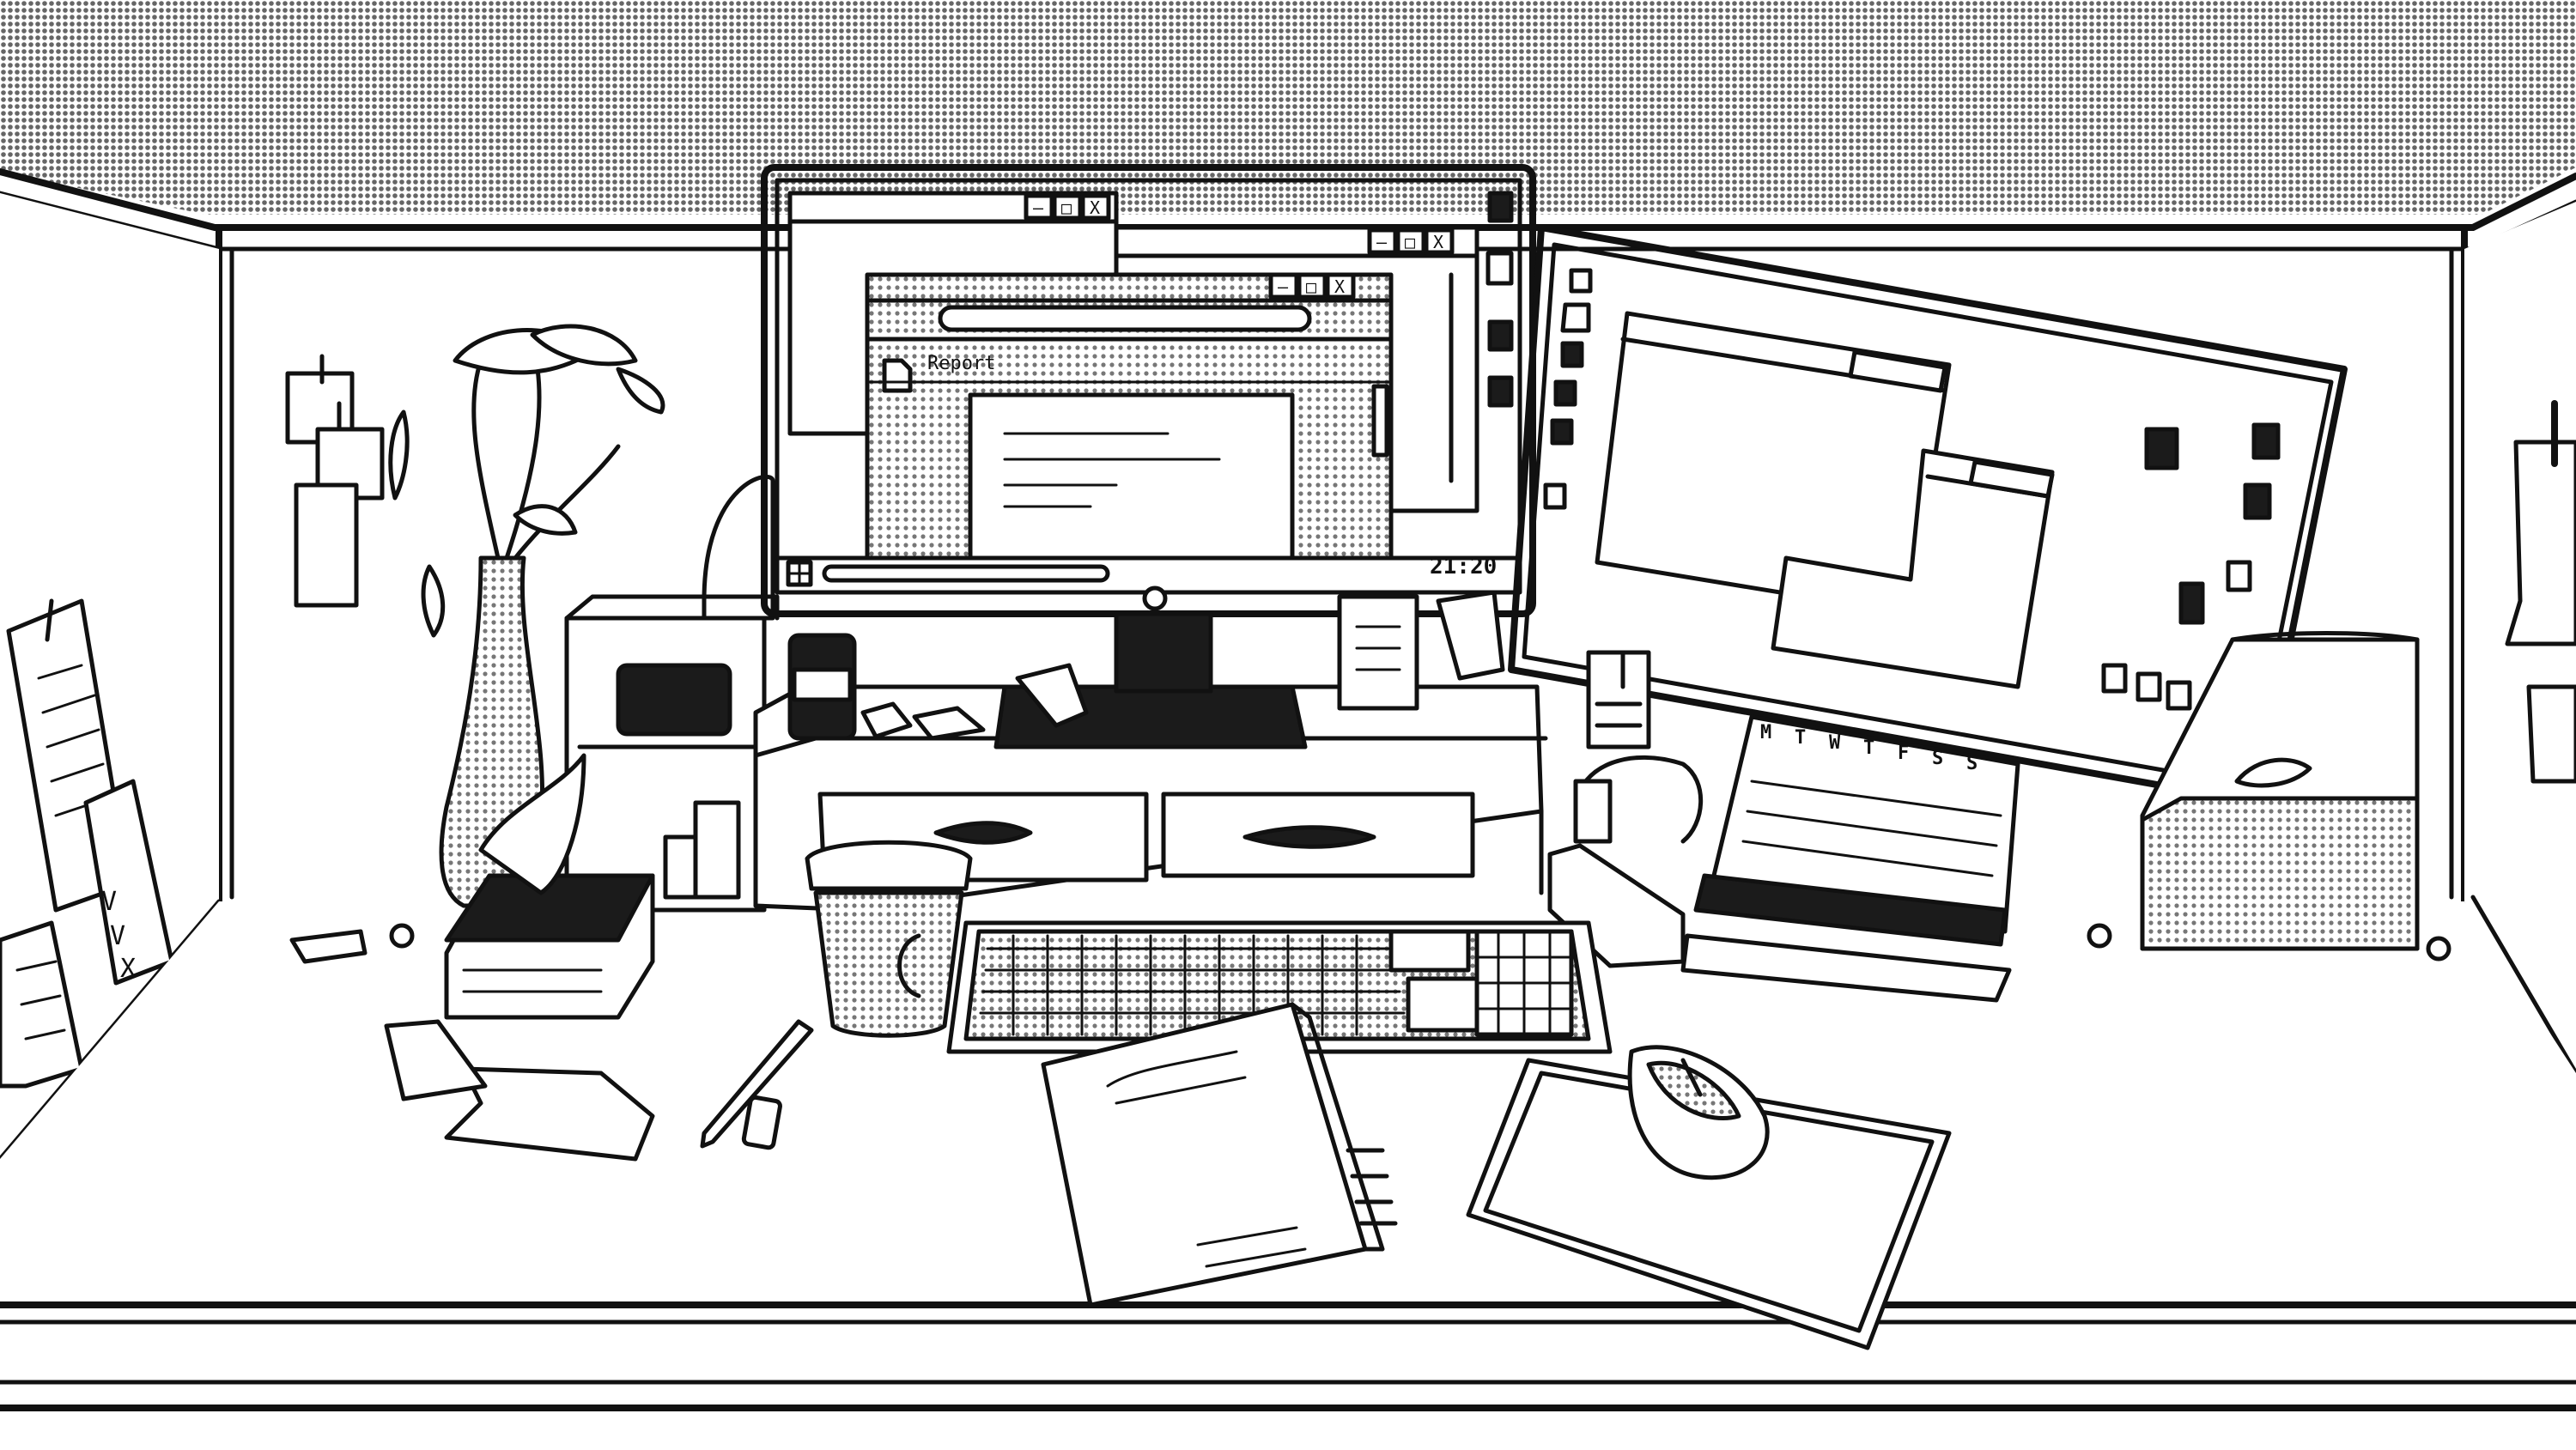 The width and height of the screenshot is (2576, 1450). Describe the element at coordinates (1125, 319) in the screenshot. I see `address-bar` at that location.